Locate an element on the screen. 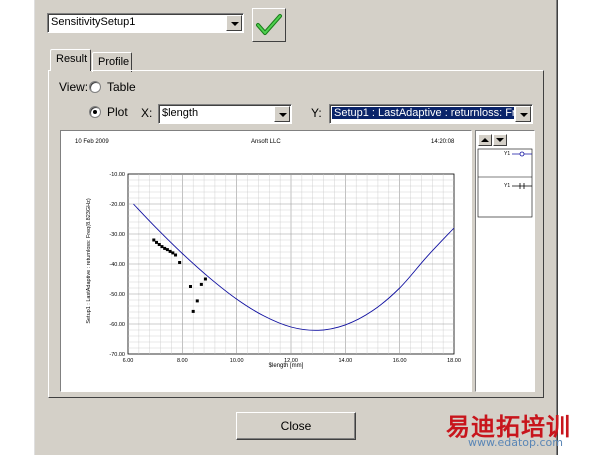 This screenshot has width=600, height=455. y-tick-label: -10.00 is located at coordinates (117, 175).